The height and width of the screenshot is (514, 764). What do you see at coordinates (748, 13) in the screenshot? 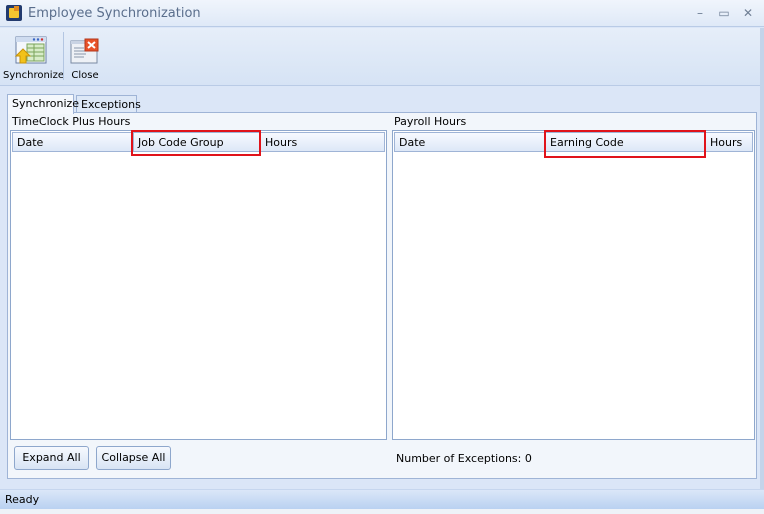
I see `close-window-button: ✕` at bounding box center [748, 13].